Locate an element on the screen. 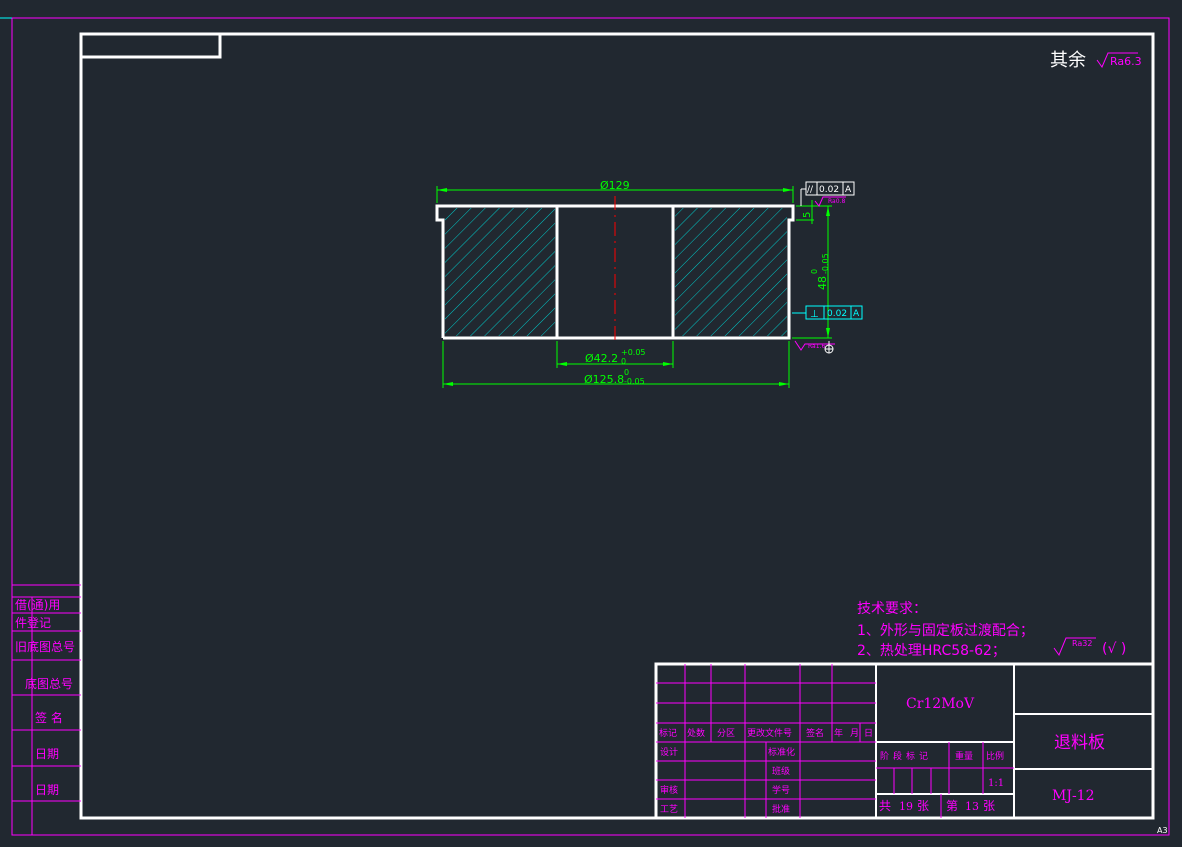  sign-left-1: 审核 is located at coordinates (669, 790).